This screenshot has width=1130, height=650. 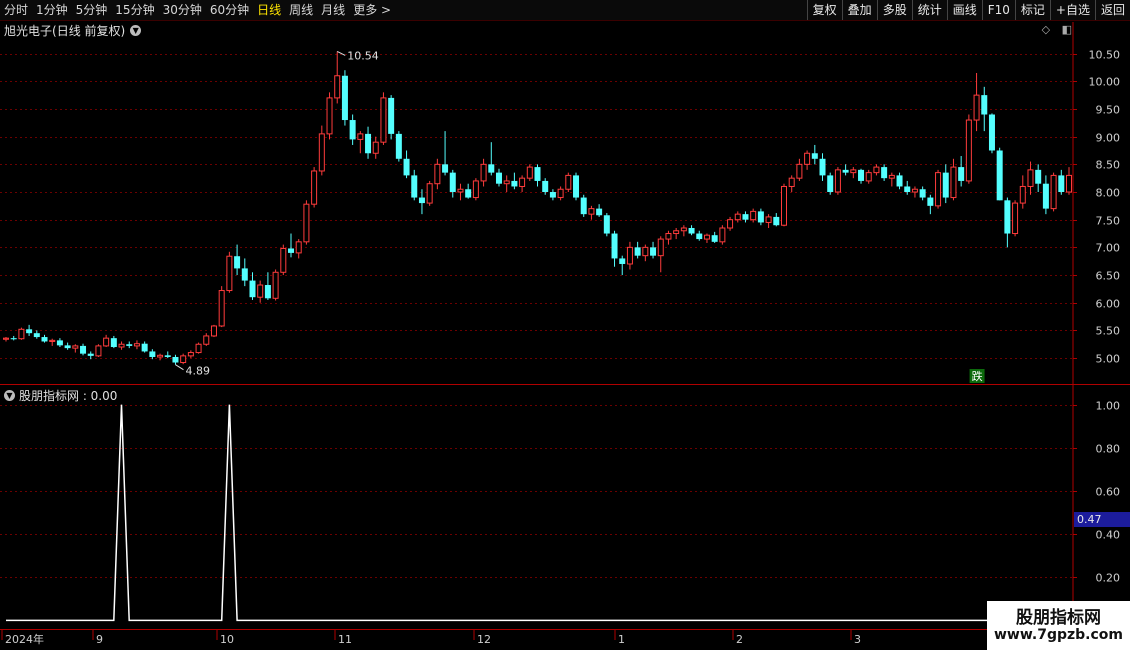 I want to click on max-label: 10.54, so click(x=363, y=55).